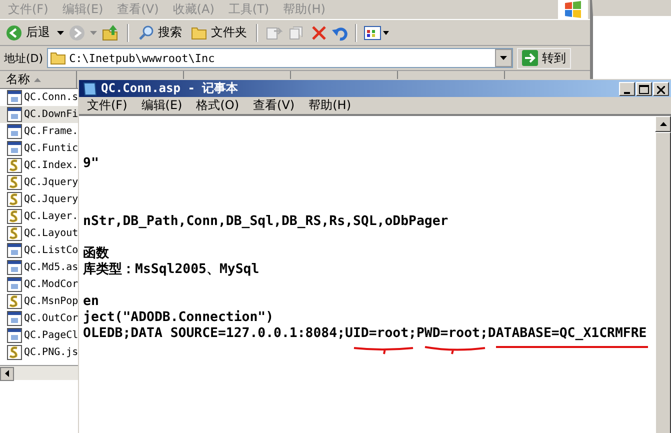  I want to click on menu-item: 文件(F), so click(107, 105).